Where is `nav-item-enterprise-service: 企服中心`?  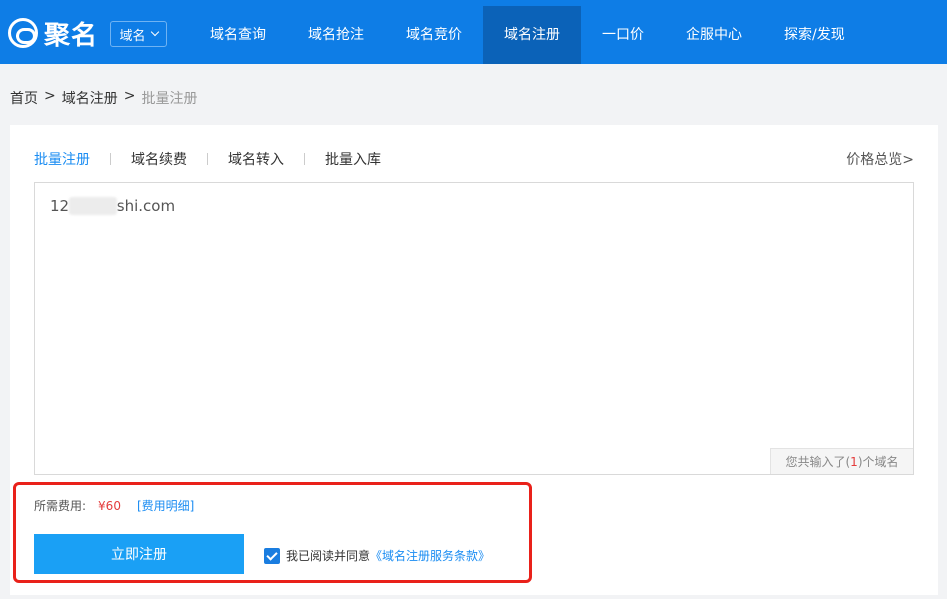 nav-item-enterprise-service: 企服中心 is located at coordinates (714, 35).